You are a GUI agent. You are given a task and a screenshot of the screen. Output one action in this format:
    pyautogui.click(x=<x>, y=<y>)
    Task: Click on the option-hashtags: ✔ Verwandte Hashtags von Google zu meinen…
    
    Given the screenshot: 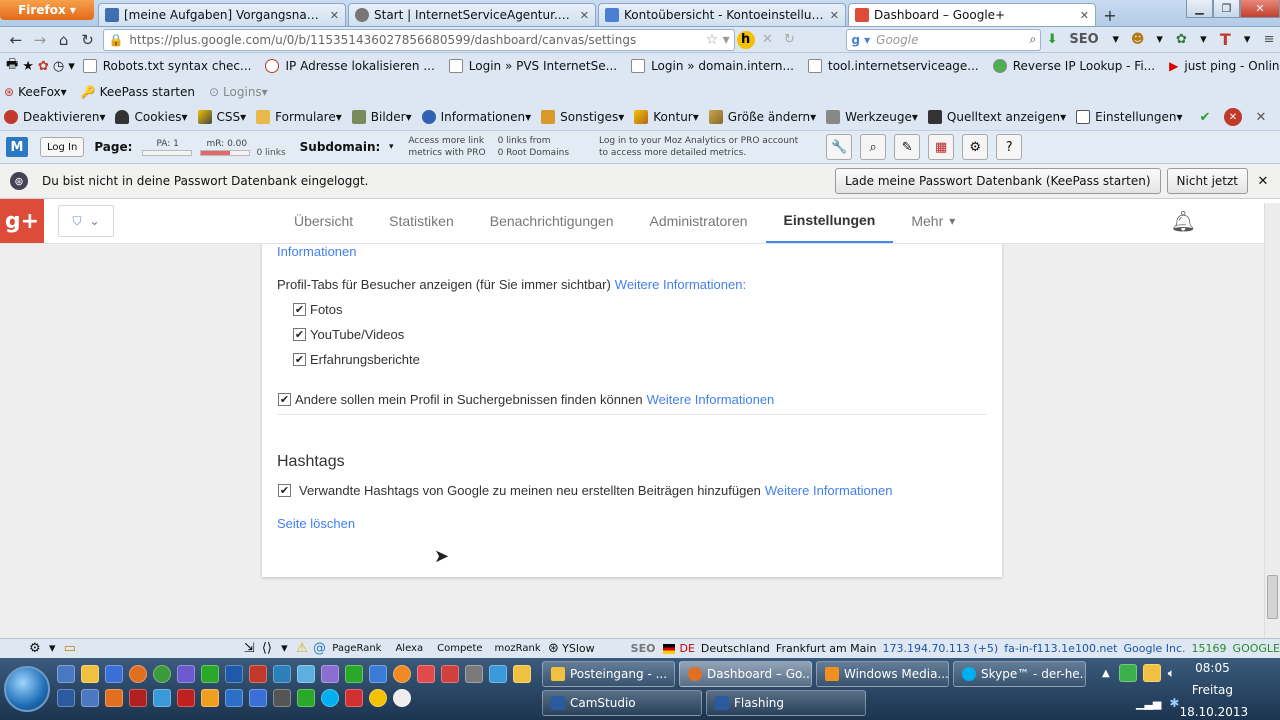 What is the action you would take?
    pyautogui.click(x=585, y=490)
    